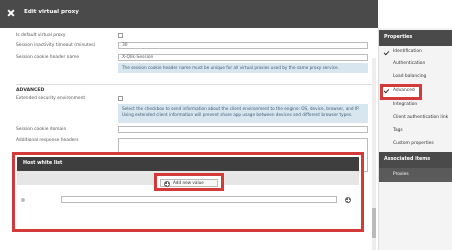 This screenshot has height=250, width=452. I want to click on inactivity-input: 30, so click(243, 45).